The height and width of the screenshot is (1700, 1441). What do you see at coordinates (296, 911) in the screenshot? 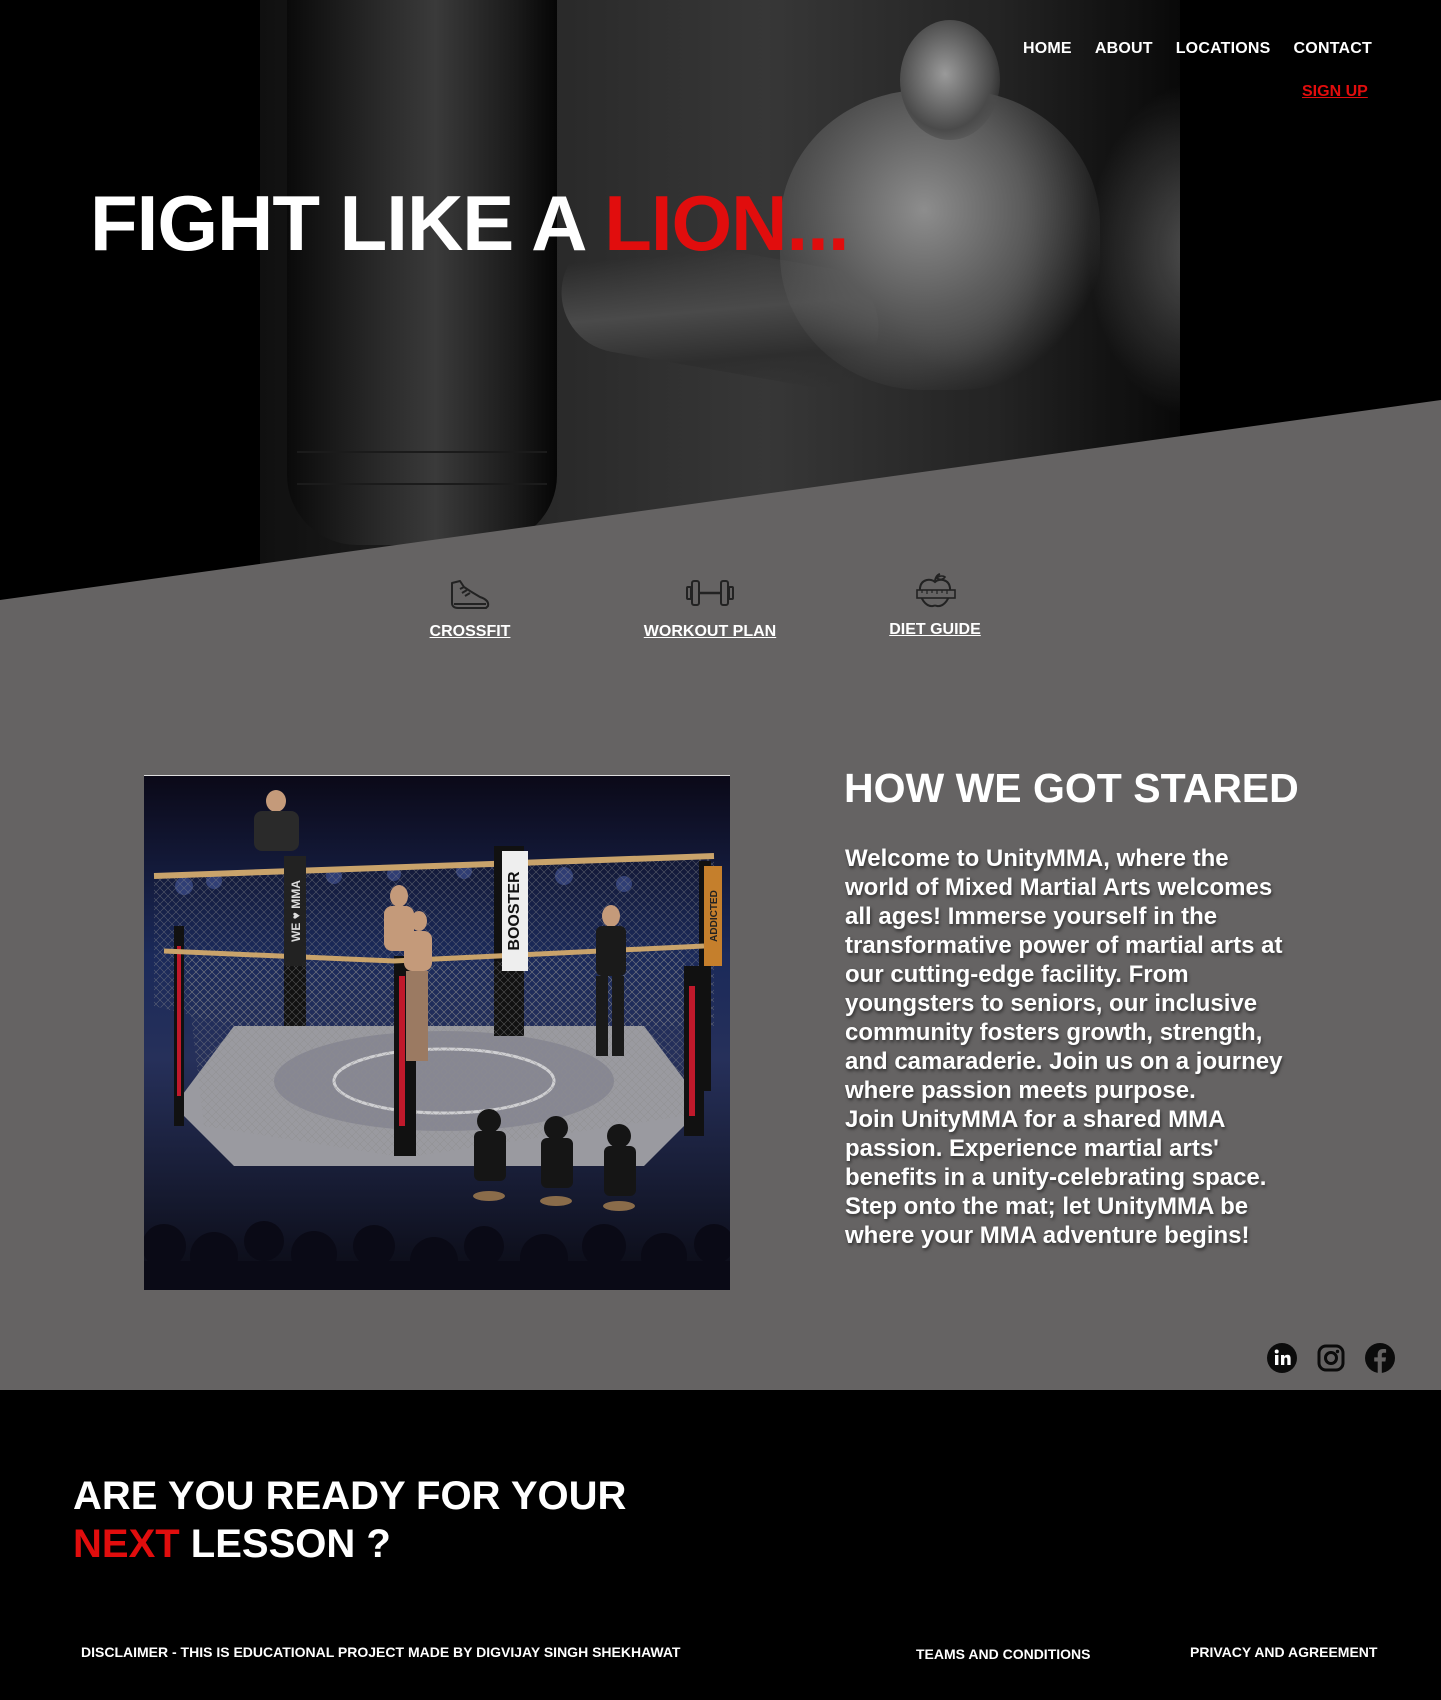
I see `we-love-mma-sign: WE ♥ MMA` at bounding box center [296, 911].